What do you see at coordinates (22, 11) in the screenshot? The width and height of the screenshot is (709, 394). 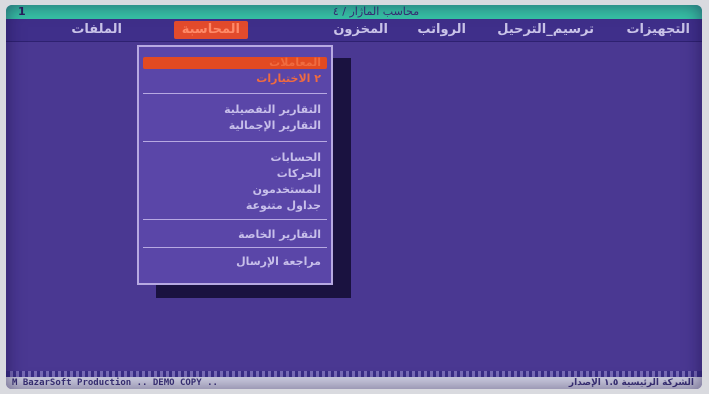 I see `window-number: 1` at bounding box center [22, 11].